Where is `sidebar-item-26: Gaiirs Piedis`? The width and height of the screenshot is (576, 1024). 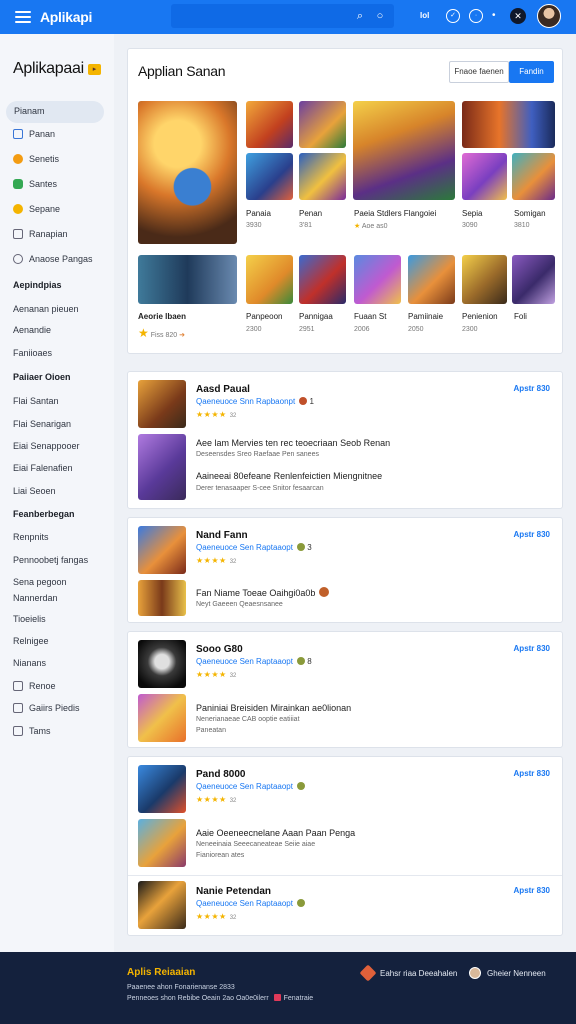 sidebar-item-26: Gaiirs Piedis is located at coordinates (46, 708).